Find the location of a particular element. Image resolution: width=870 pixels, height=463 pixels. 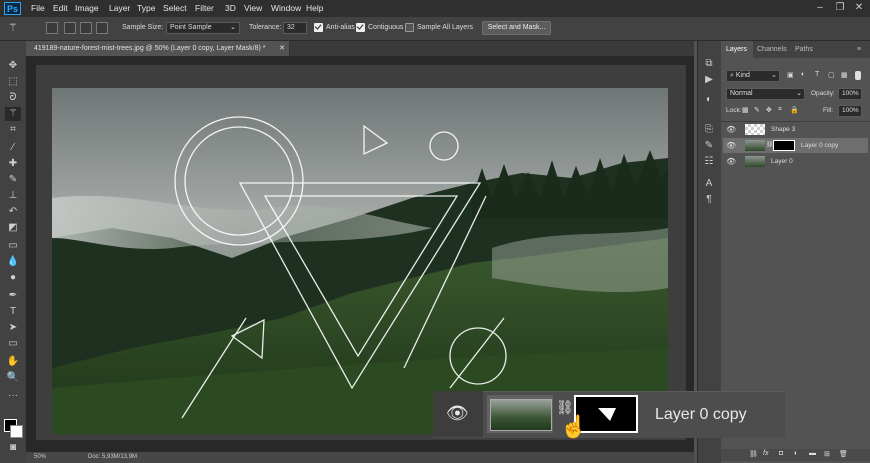

layer-row-layer-0: 👁 Layer 0 is located at coordinates (795, 161).